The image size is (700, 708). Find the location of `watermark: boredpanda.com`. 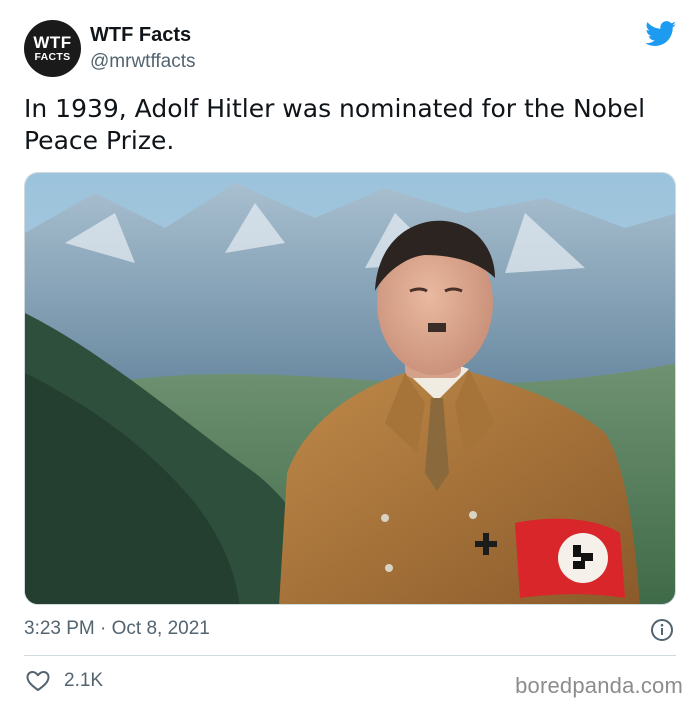

watermark: boredpanda.com is located at coordinates (599, 685).